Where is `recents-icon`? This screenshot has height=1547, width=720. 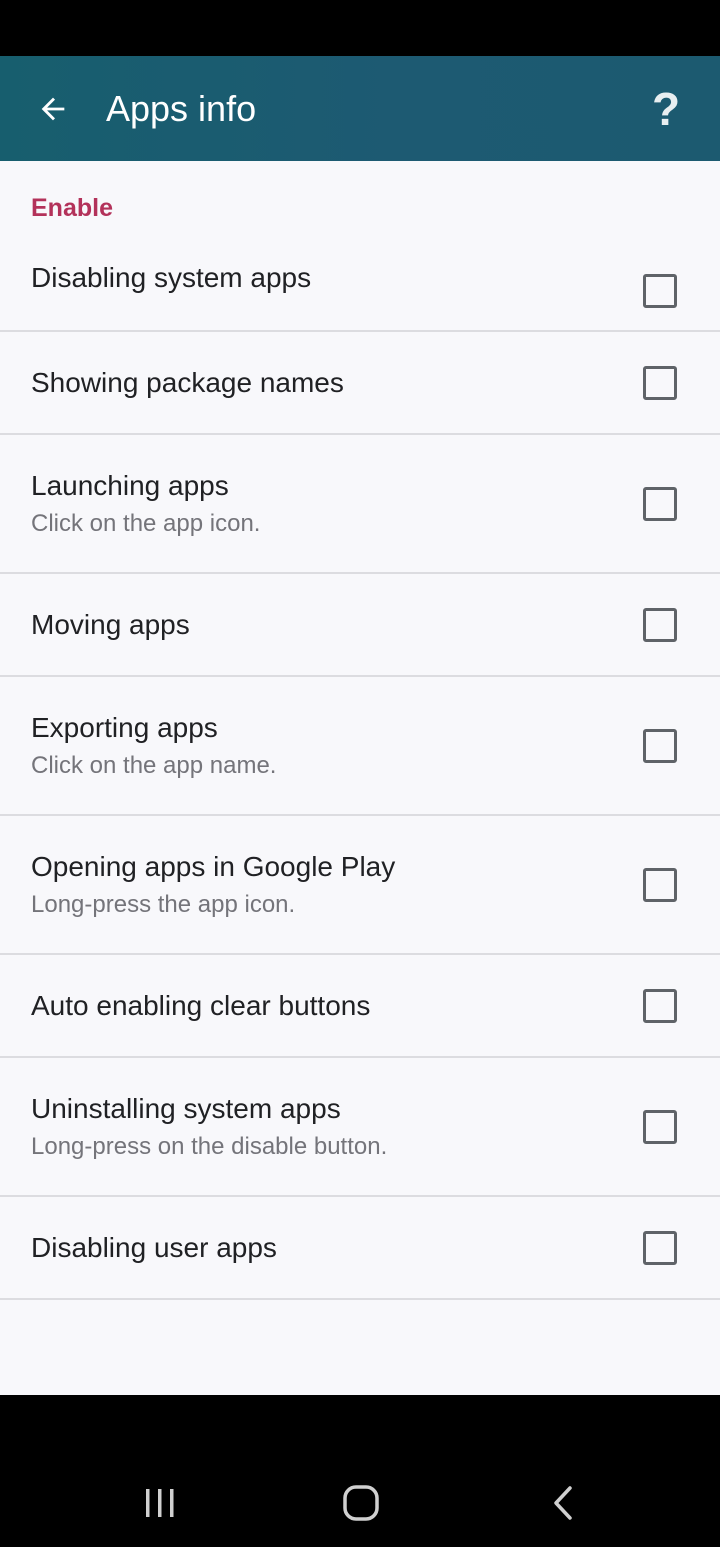
recents-icon is located at coordinates (160, 1503).